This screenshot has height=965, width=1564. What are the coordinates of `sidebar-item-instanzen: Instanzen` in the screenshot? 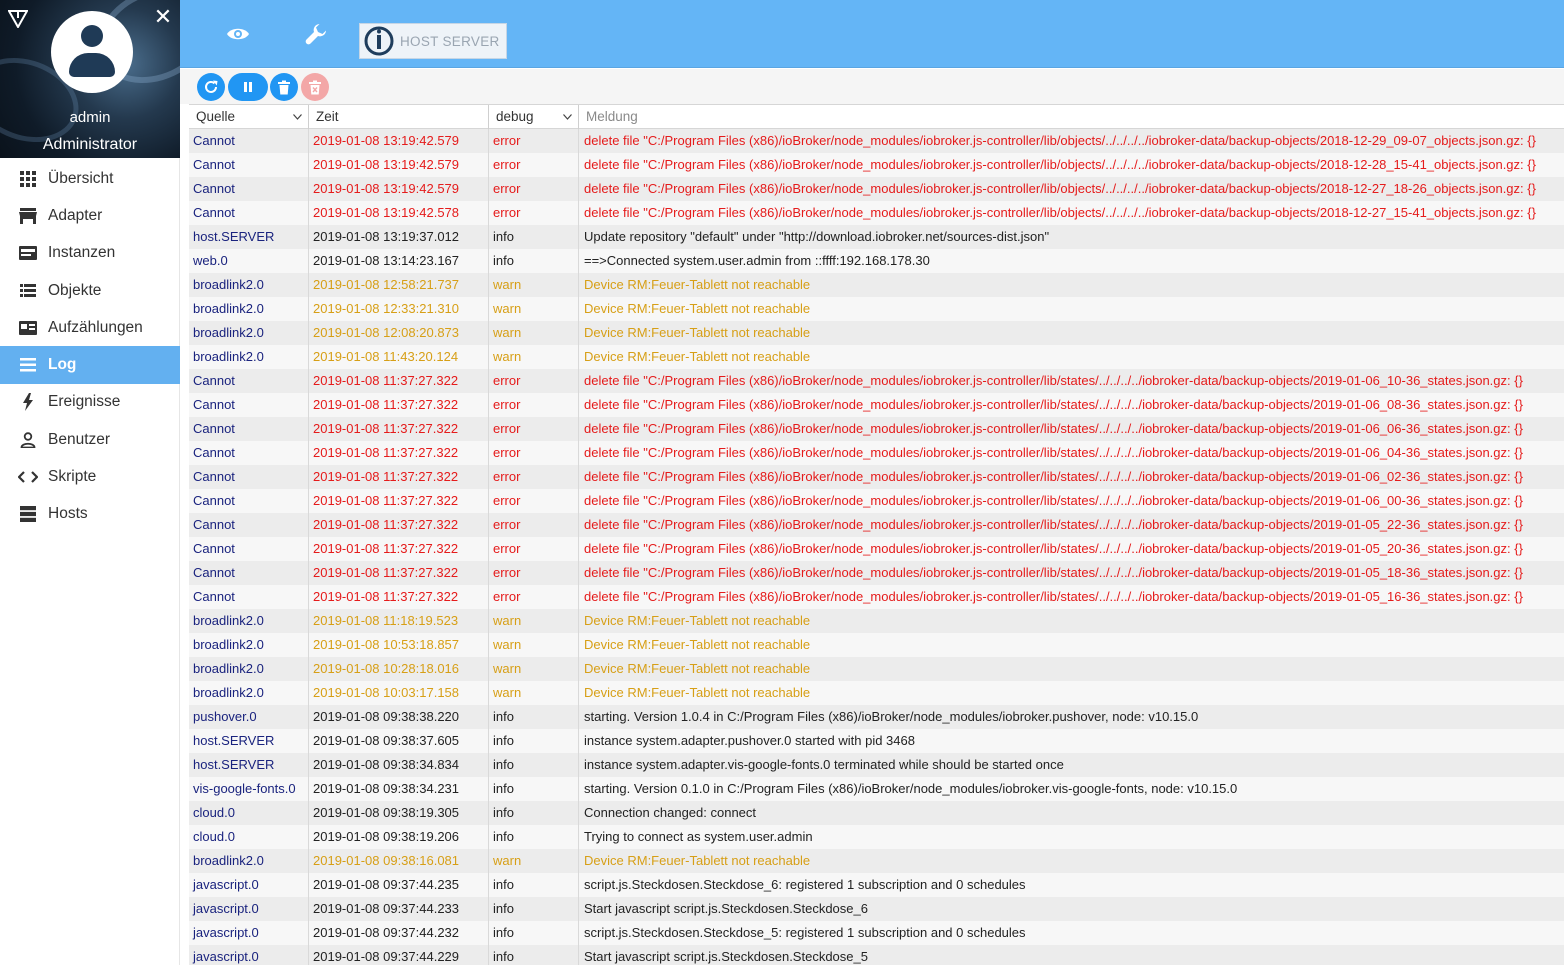 It's located at (90, 253).